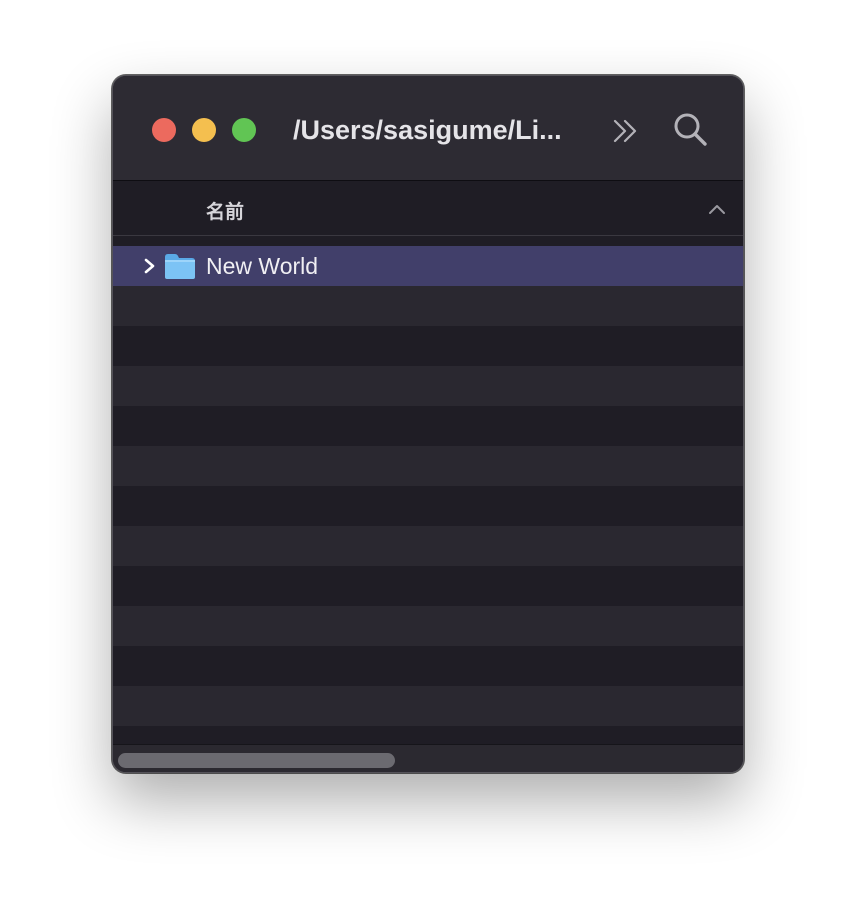 The image size is (856, 922). Describe the element at coordinates (428, 266) in the screenshot. I see `list-item: New World` at that location.